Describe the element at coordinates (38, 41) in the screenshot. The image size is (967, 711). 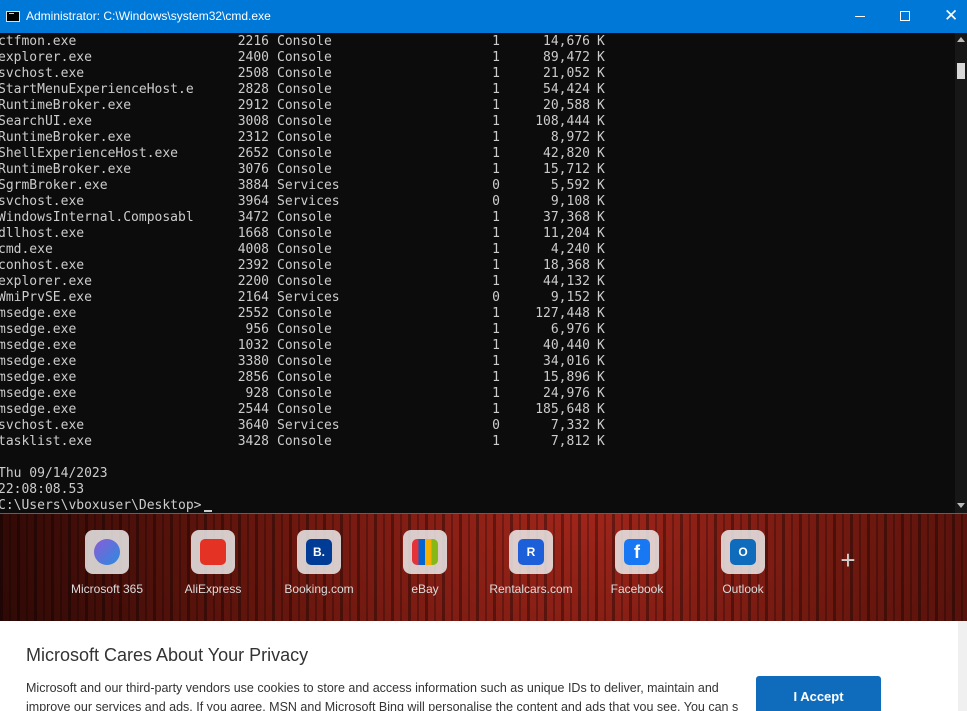
I see `process-name: ctfmon.exe` at that location.